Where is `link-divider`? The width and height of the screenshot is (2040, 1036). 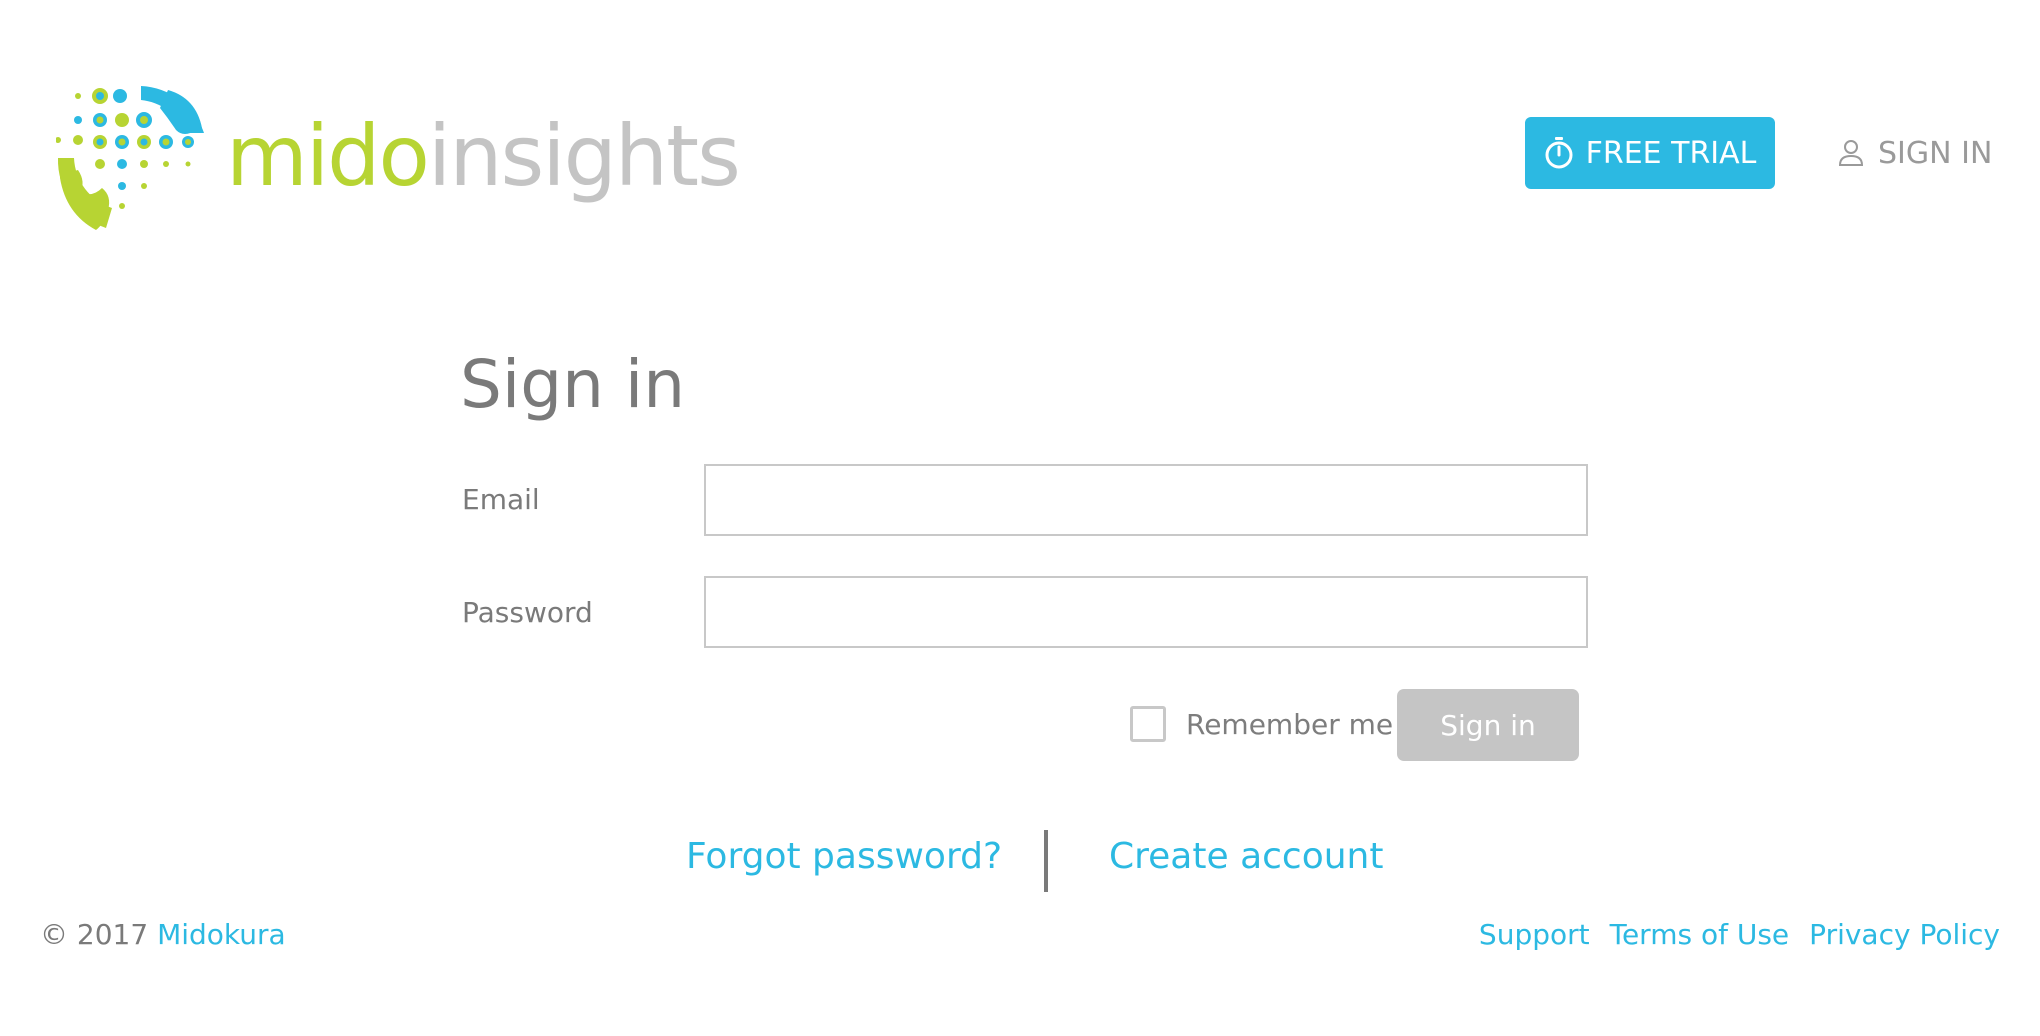
link-divider is located at coordinates (1046, 861).